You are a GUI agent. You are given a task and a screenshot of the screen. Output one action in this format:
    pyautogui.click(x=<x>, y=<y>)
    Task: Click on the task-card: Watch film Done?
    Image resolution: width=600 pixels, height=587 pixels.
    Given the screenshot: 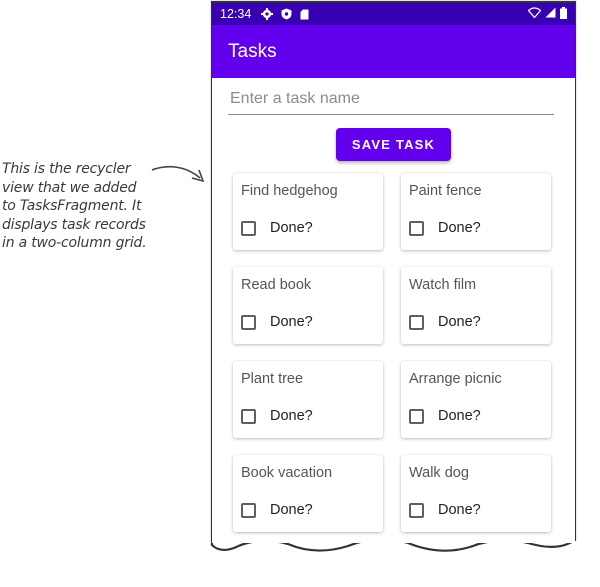 What is the action you would take?
    pyautogui.click(x=476, y=305)
    